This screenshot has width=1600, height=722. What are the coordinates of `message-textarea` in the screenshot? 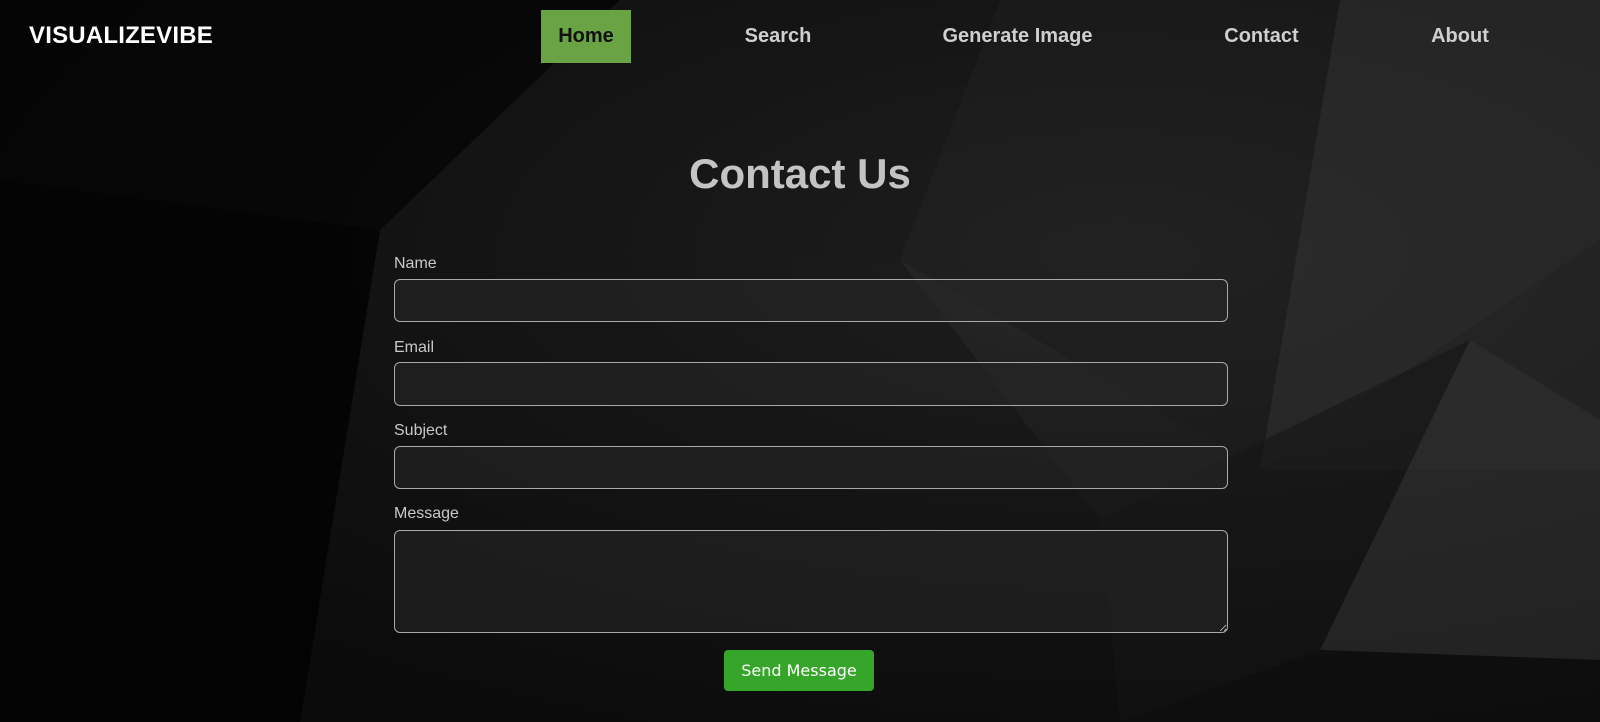 It's located at (811, 581).